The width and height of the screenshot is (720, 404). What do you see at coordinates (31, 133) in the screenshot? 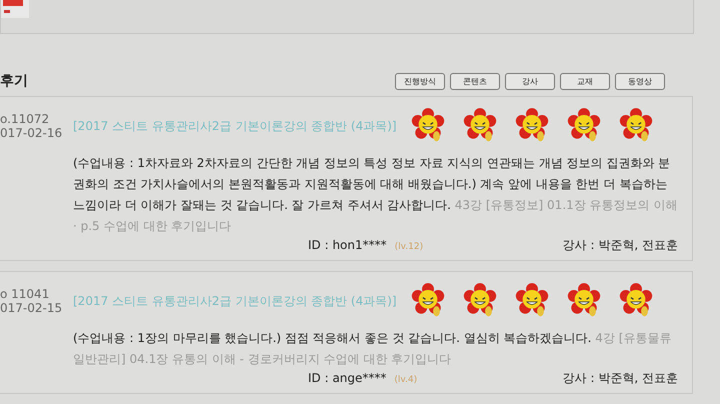
I see `review-date: 017-02-16` at bounding box center [31, 133].